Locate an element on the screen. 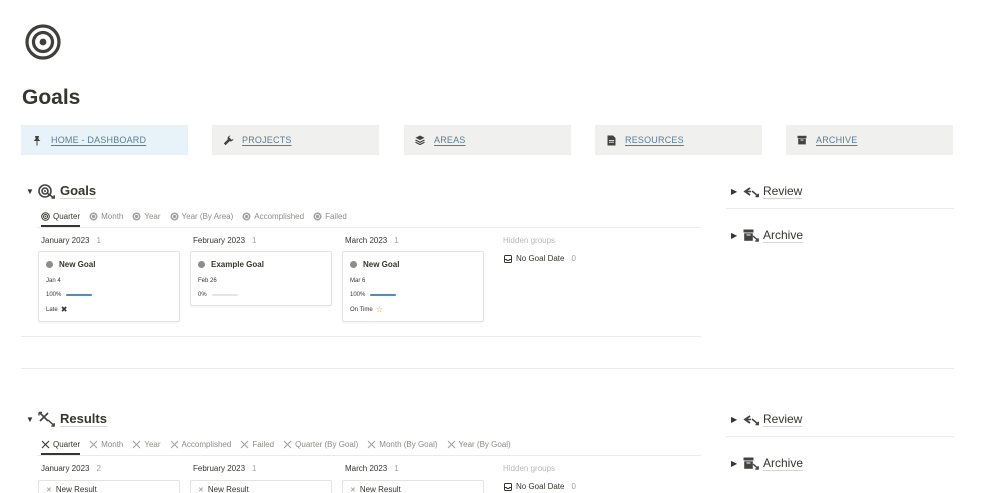 Image resolution: width=1005 pixels, height=493 pixels. tab-month-by-goal: Month (By Goal) is located at coordinates (402, 444).